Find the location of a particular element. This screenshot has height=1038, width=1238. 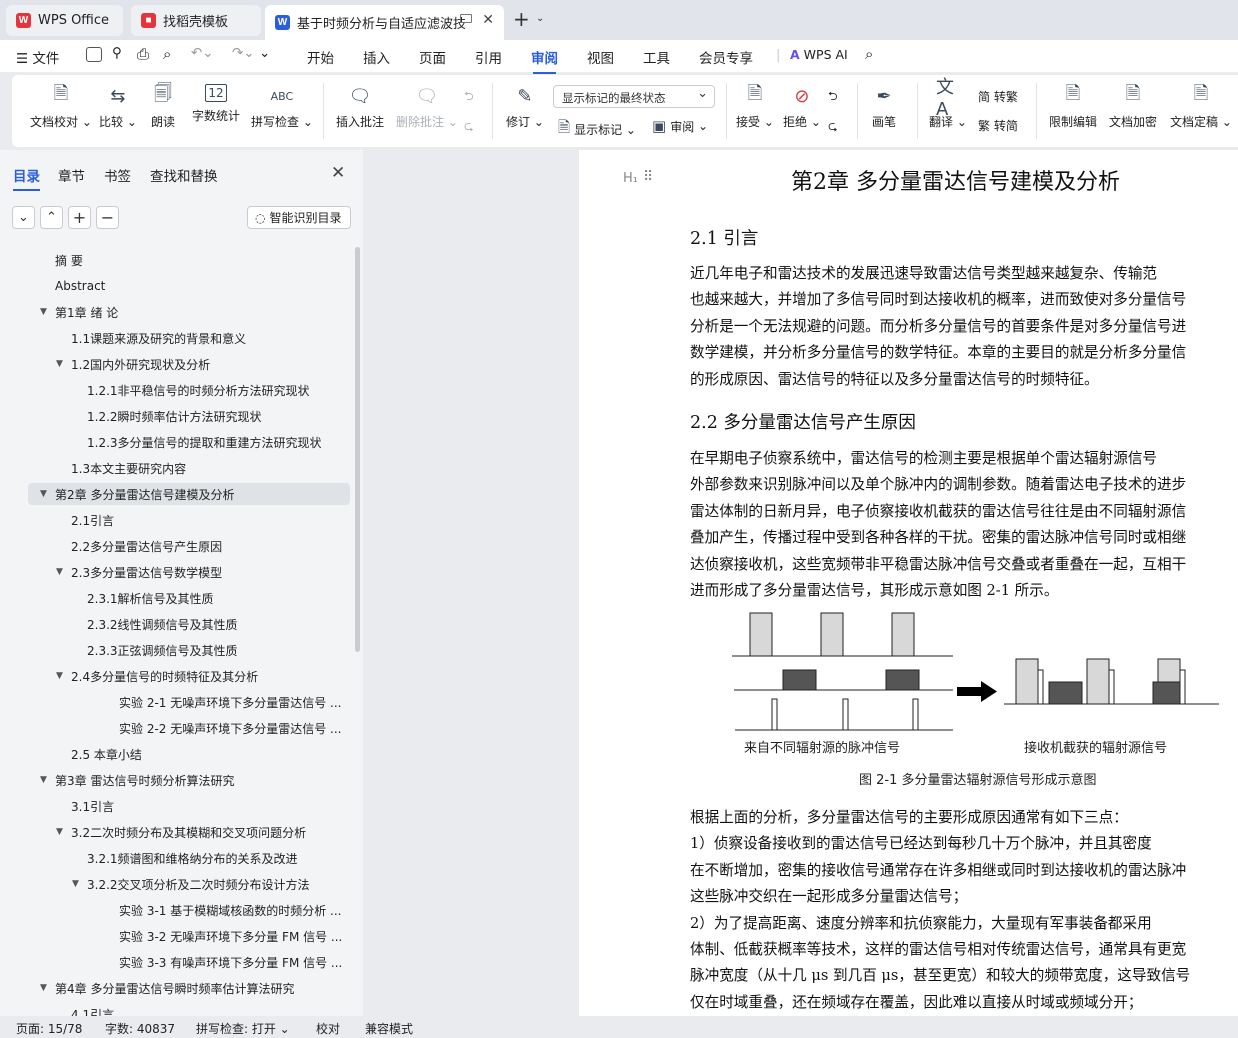

toc-item: 1.2.1非平稳信号的时频分析方法研究现状 is located at coordinates (175, 390).